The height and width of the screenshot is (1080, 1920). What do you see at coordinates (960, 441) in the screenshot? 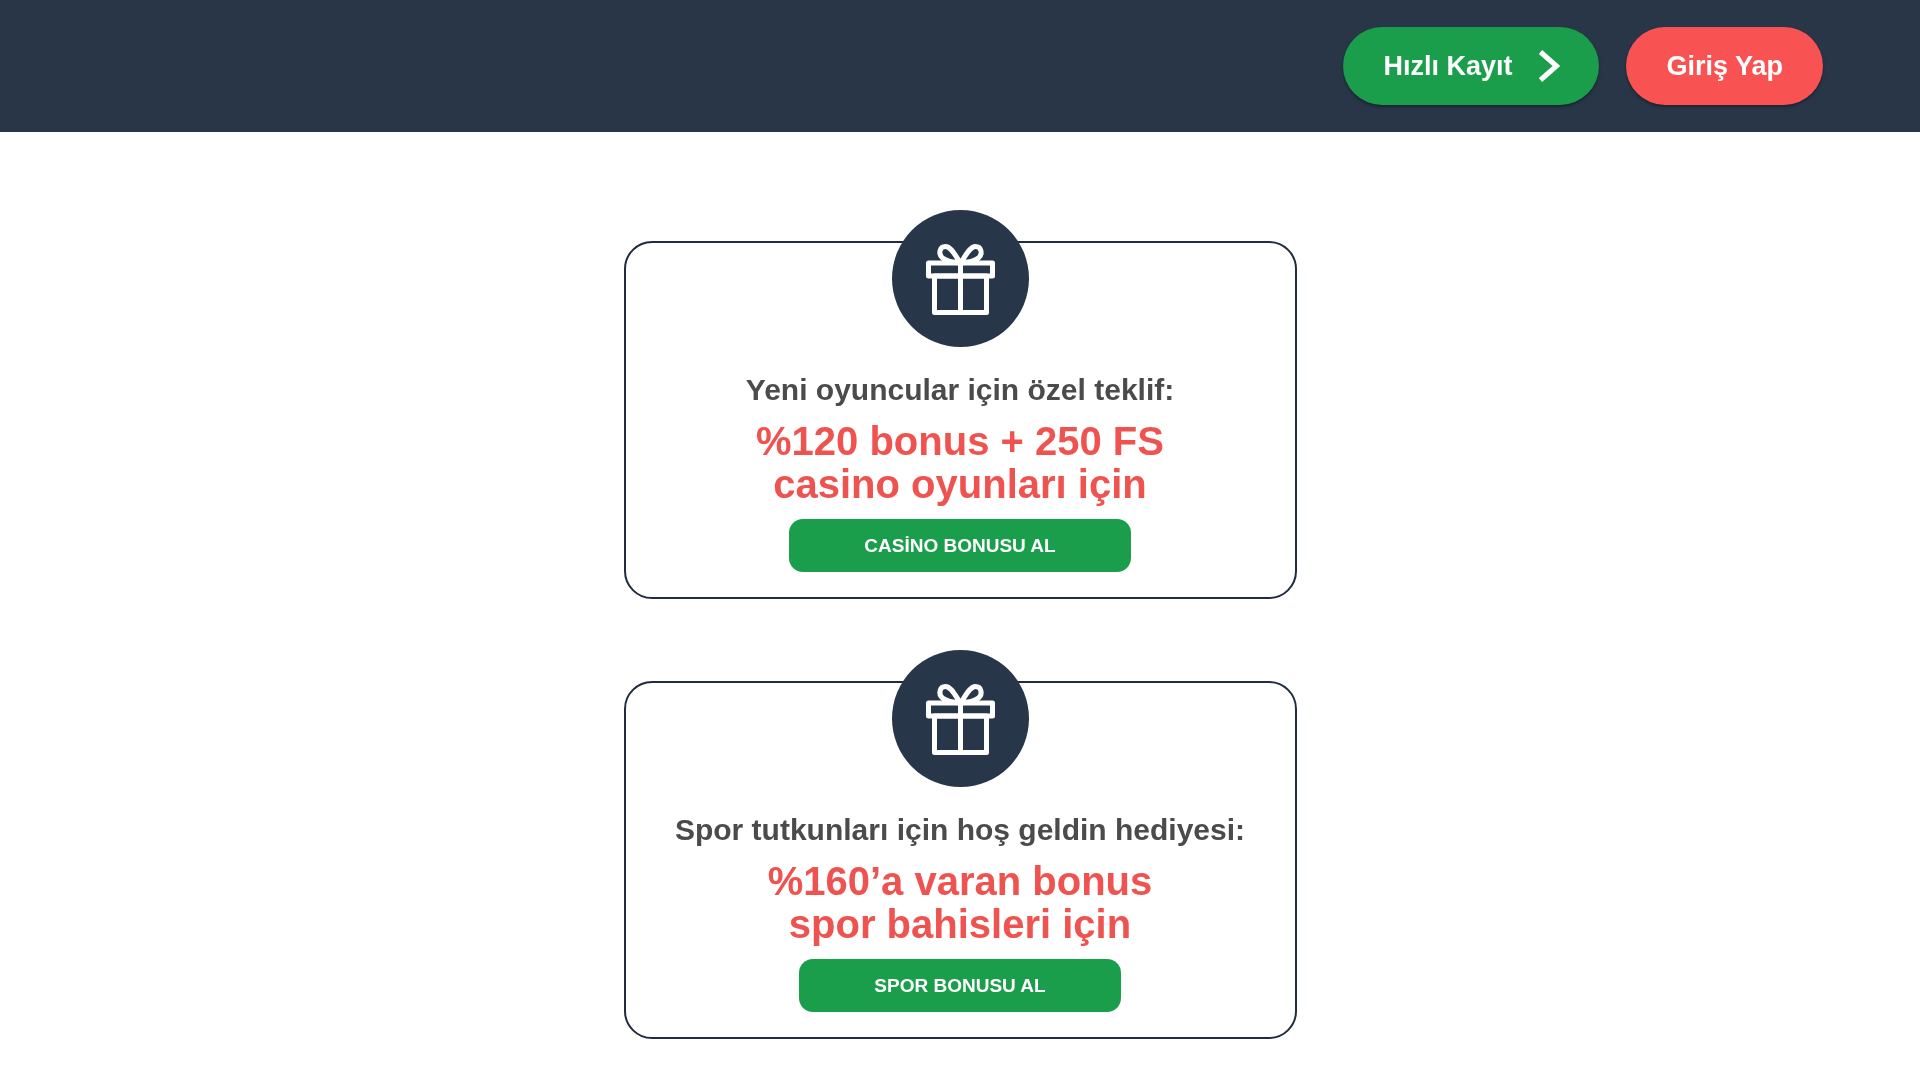
I see `bonus-text: %120 bonus + 250 FS` at bounding box center [960, 441].